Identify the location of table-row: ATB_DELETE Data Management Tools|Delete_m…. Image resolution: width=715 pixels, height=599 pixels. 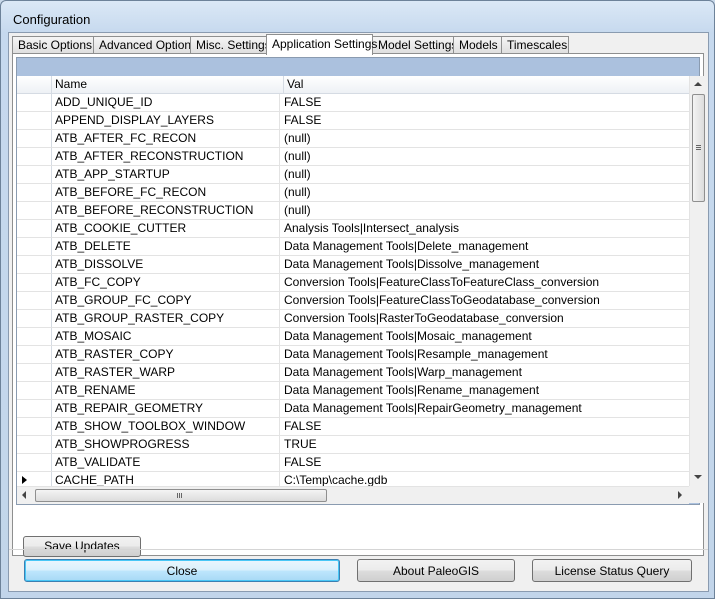
(353, 247).